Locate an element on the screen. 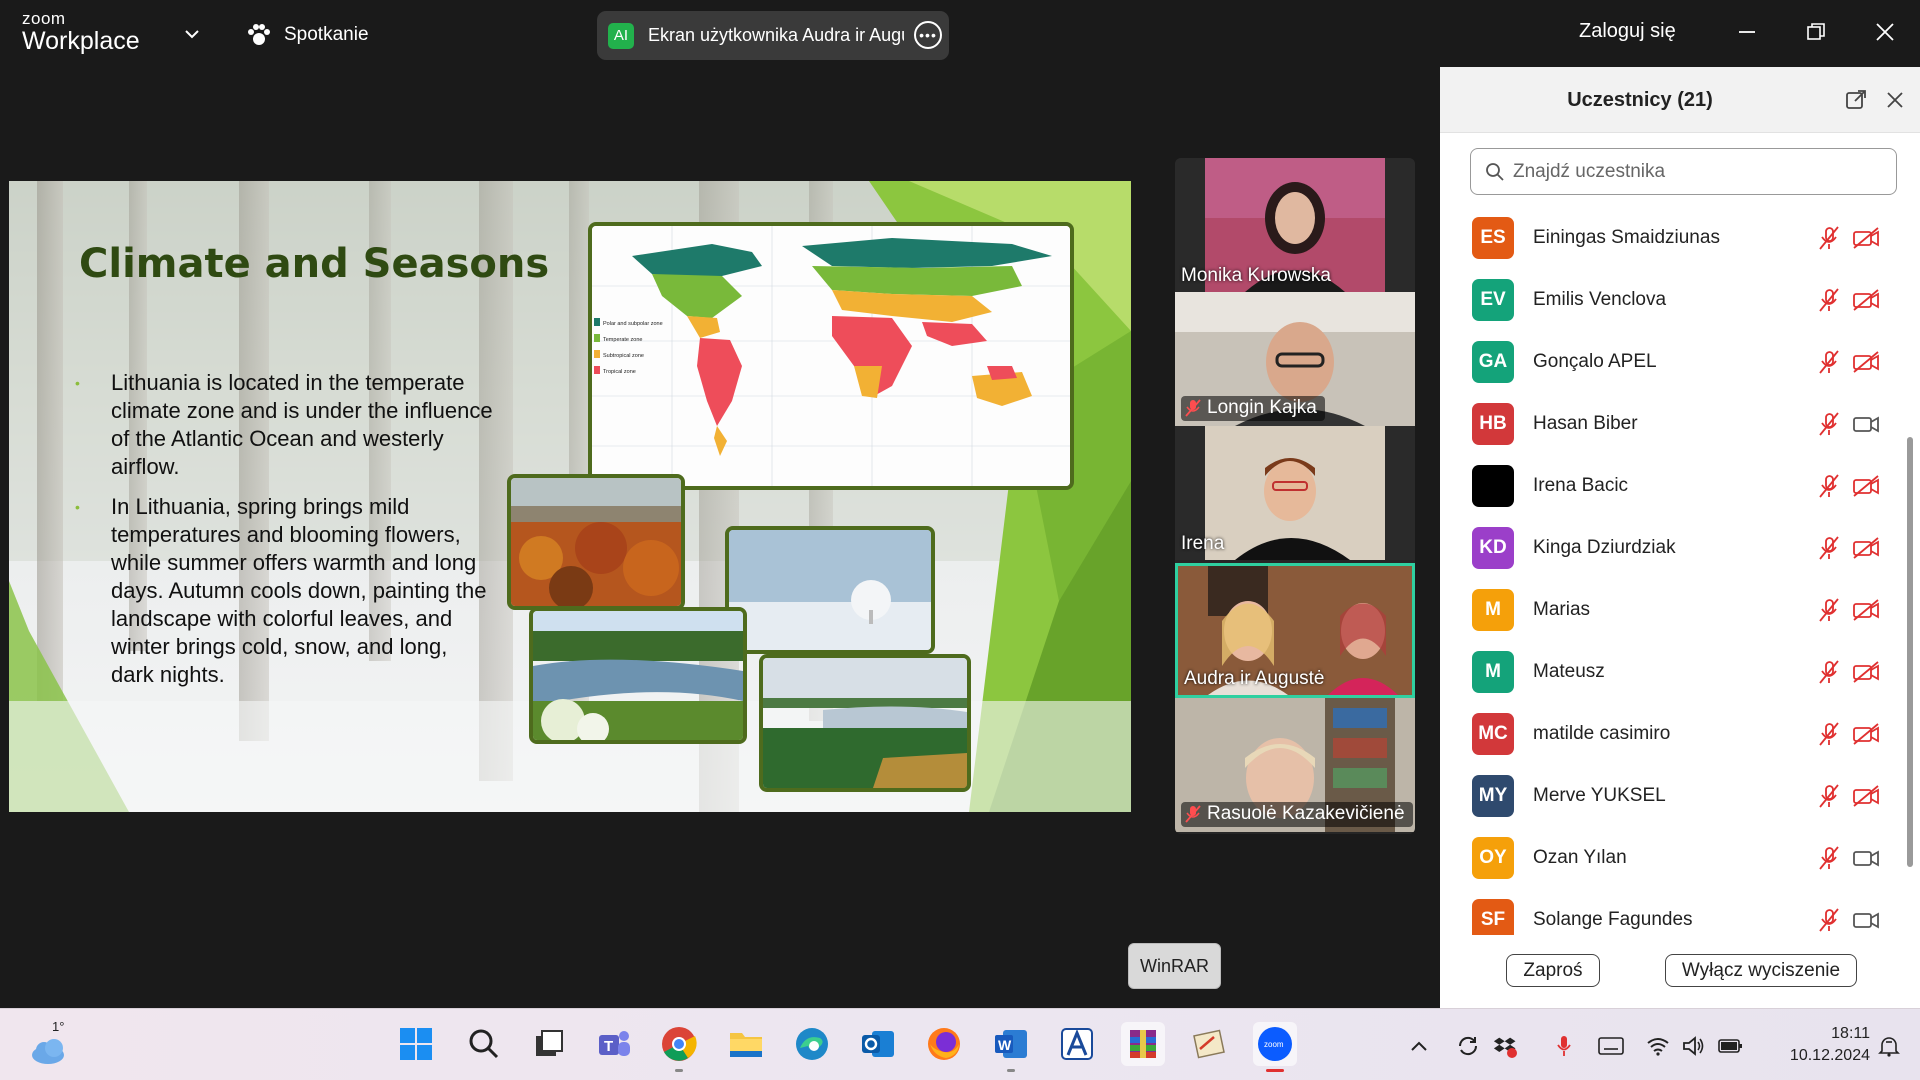 This screenshot has height=1080, width=1920. participant-row: EV Emilis Venclova is located at coordinates (1670, 300).